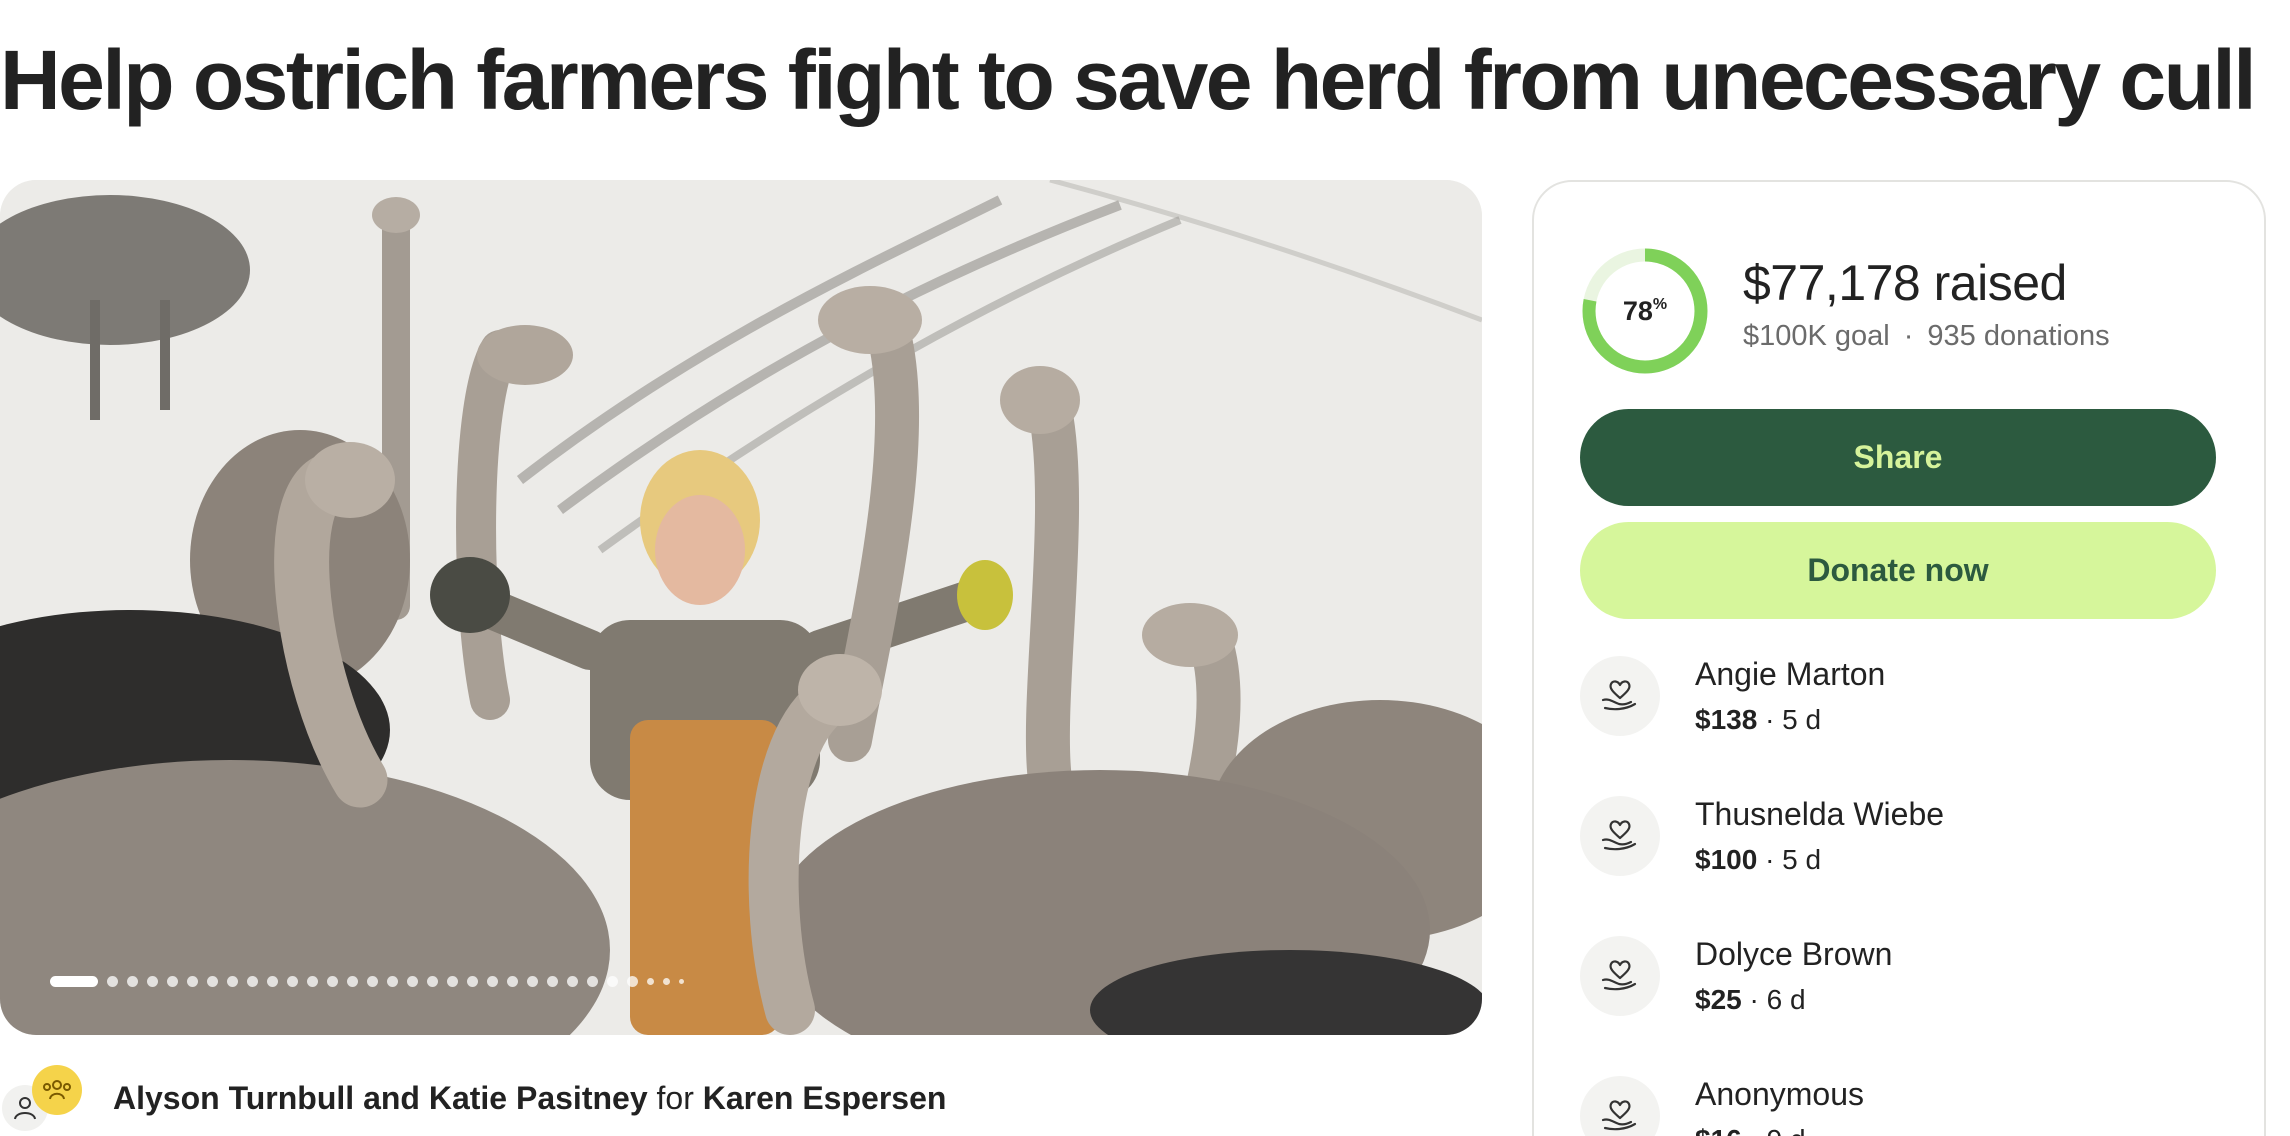 This screenshot has height=1136, width=2290. I want to click on donor-name: Angie Marton, so click(1790, 674).